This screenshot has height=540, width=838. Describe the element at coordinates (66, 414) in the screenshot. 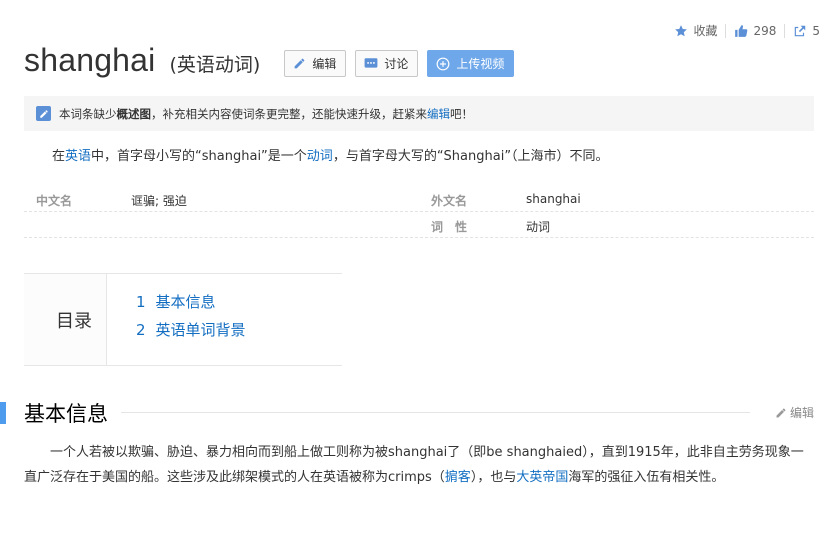

I see `section-title: 基本信息` at that location.